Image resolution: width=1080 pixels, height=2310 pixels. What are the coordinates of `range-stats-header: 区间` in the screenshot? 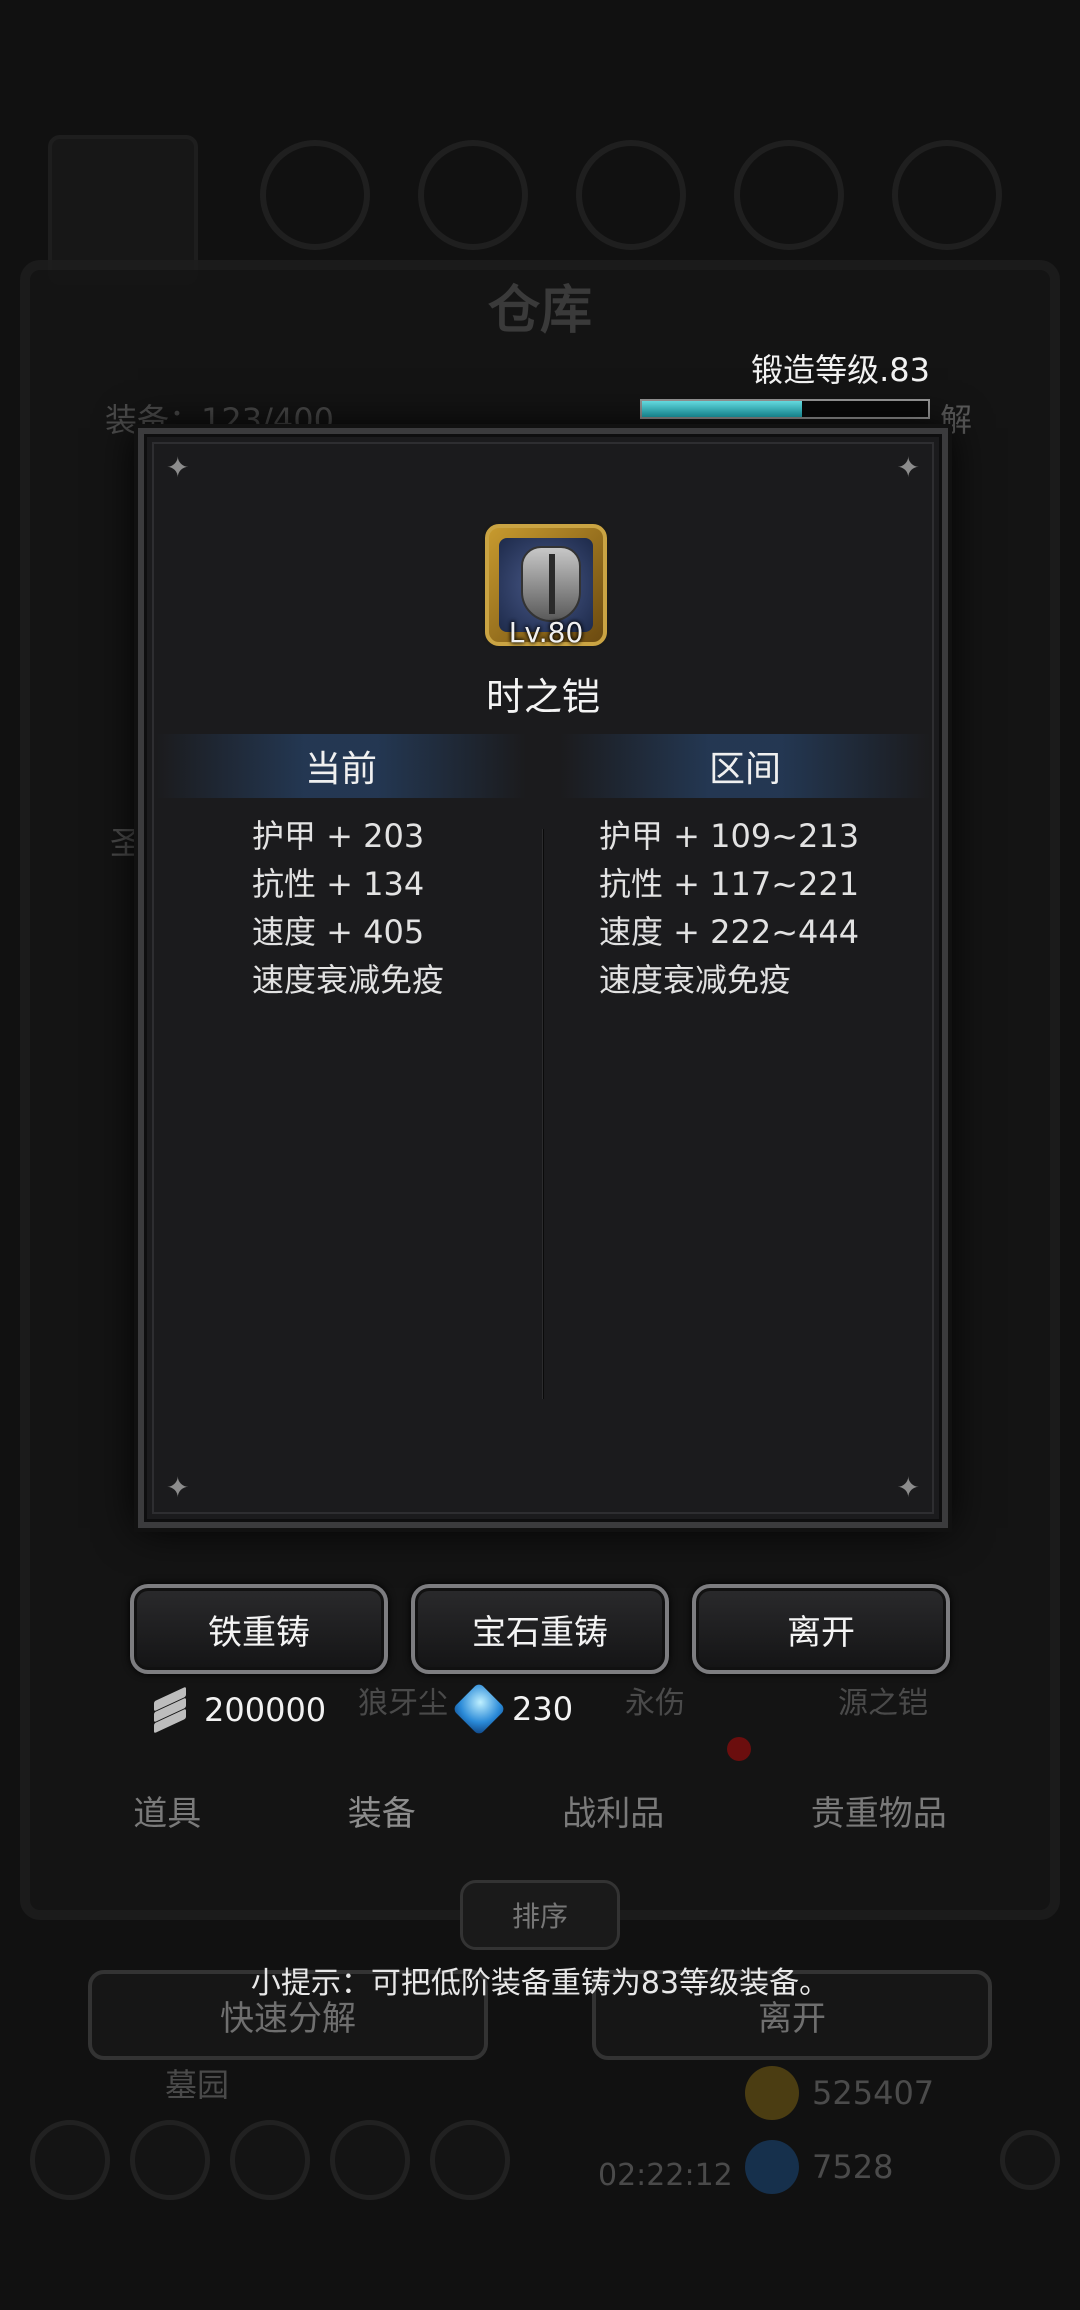 It's located at (745, 766).